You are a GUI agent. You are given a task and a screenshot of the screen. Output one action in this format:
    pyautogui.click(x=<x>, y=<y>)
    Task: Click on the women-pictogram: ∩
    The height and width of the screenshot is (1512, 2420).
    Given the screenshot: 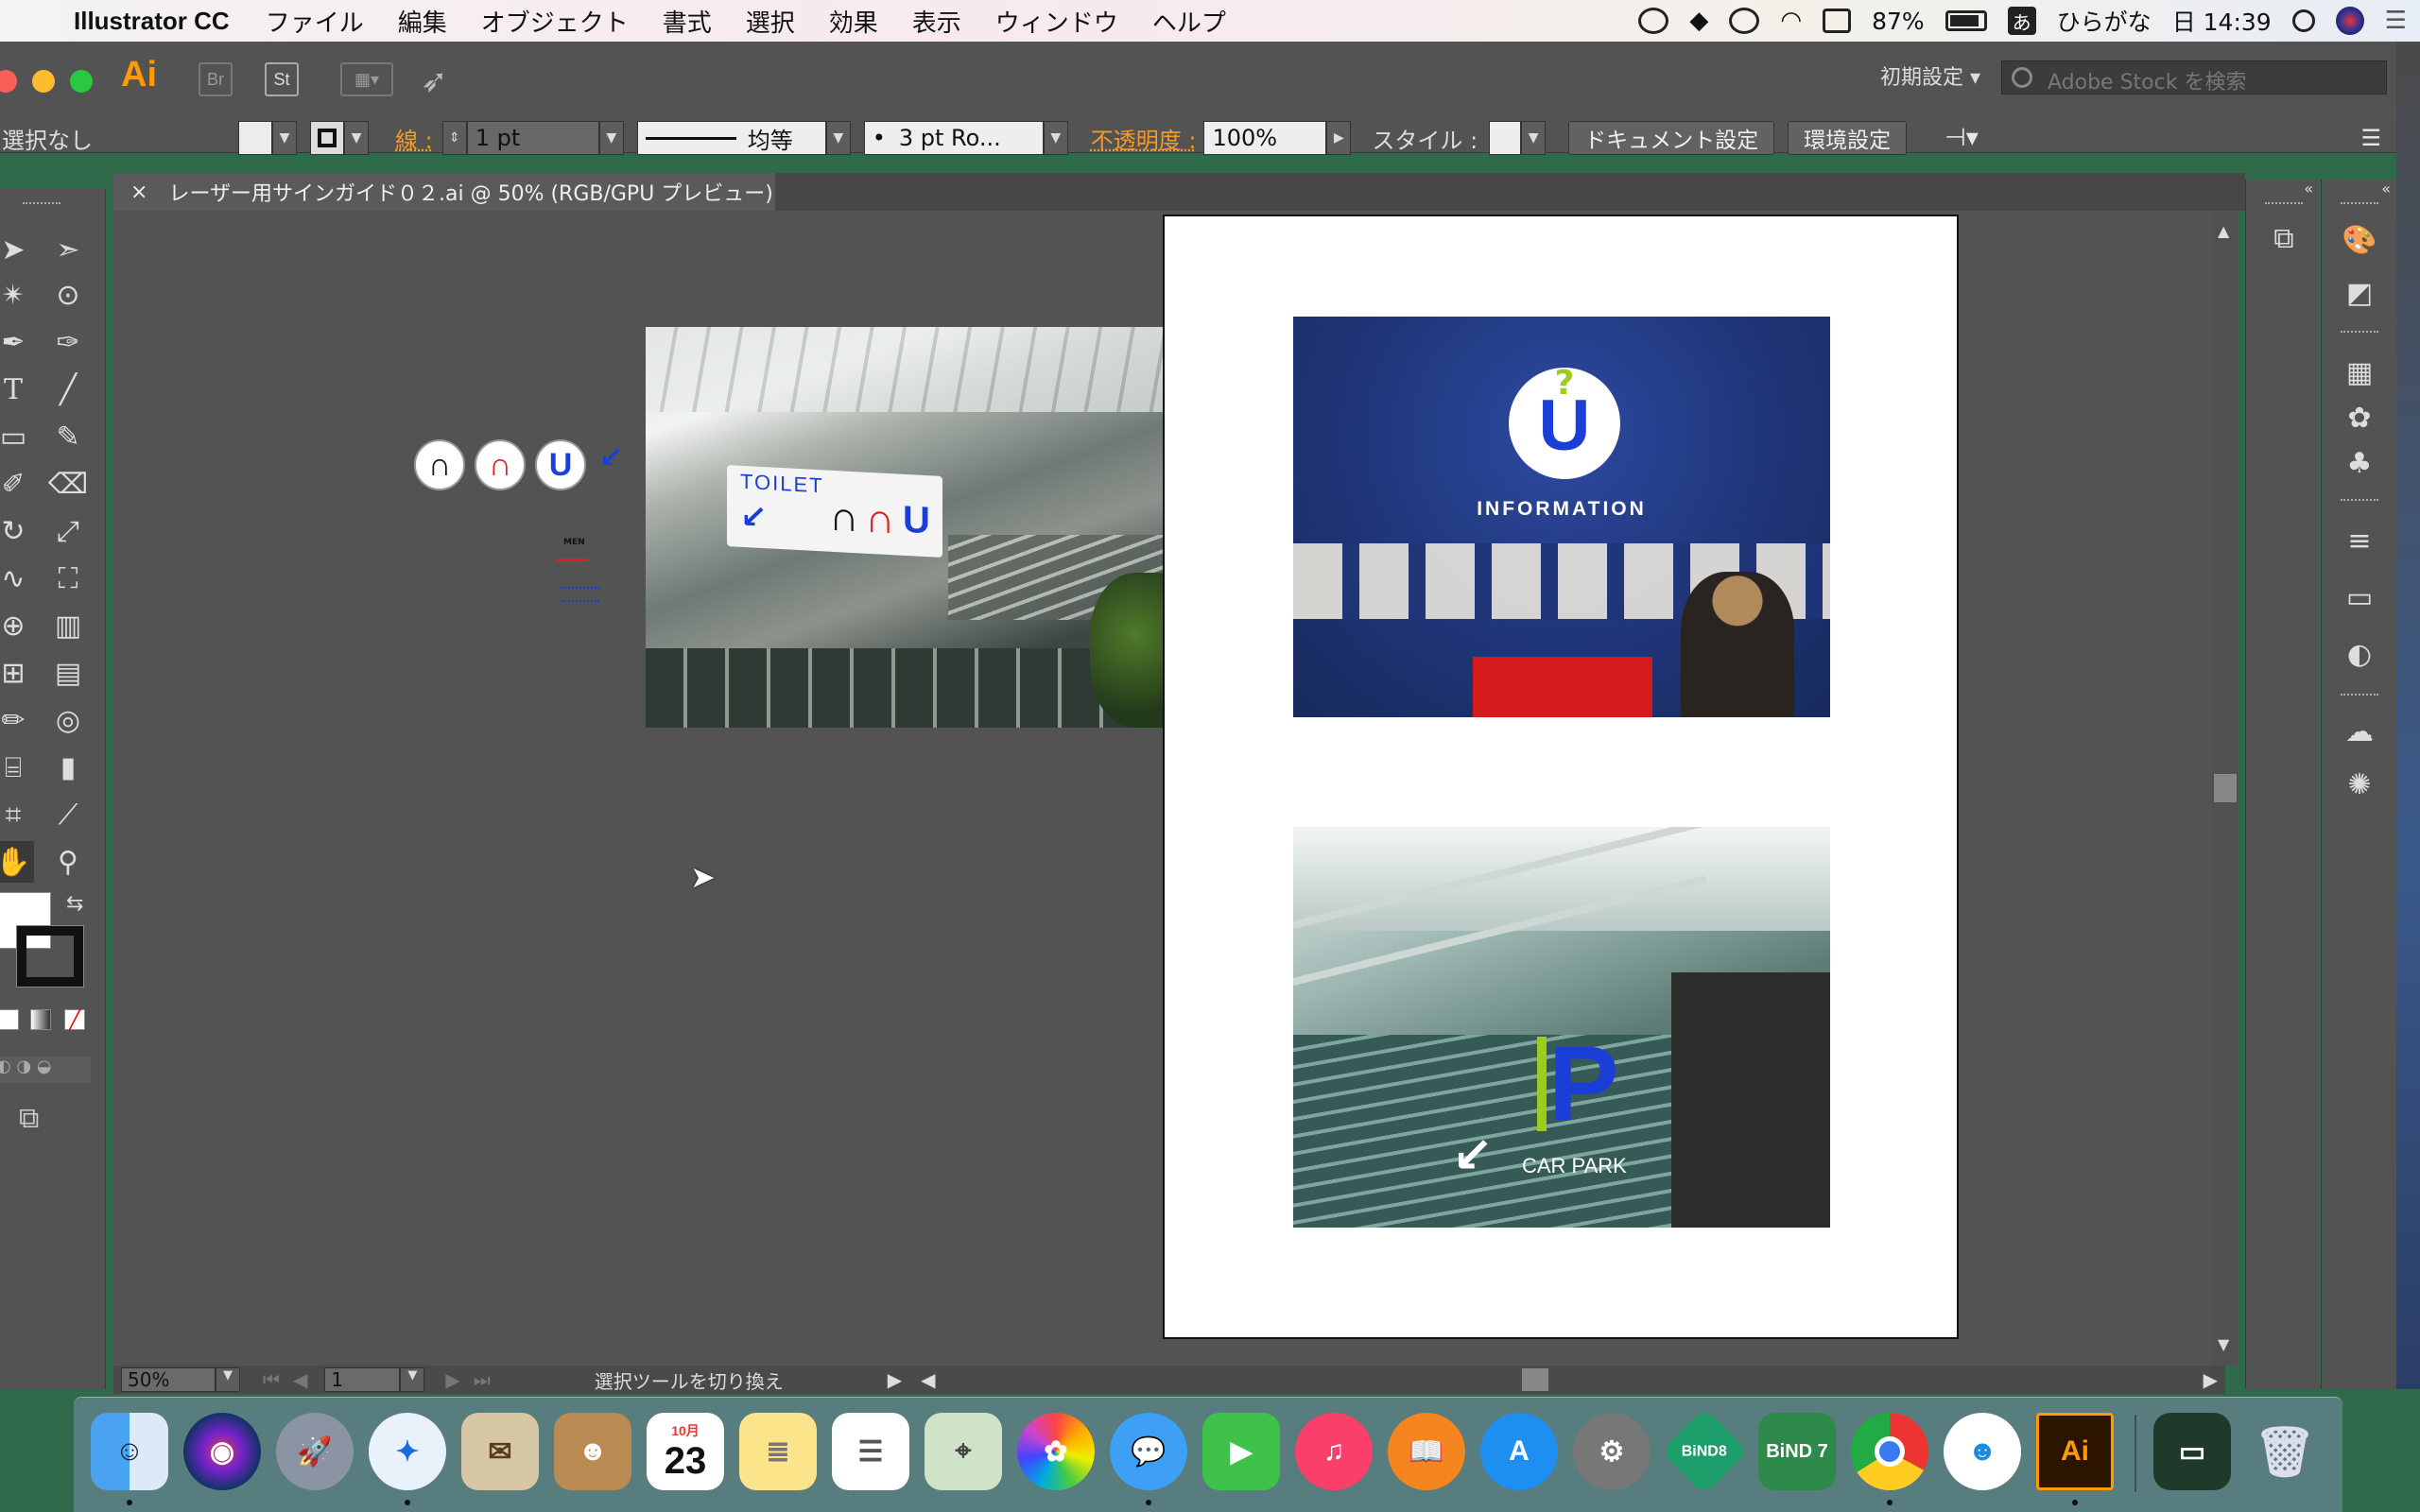 What is the action you would take?
    pyautogui.click(x=501, y=464)
    